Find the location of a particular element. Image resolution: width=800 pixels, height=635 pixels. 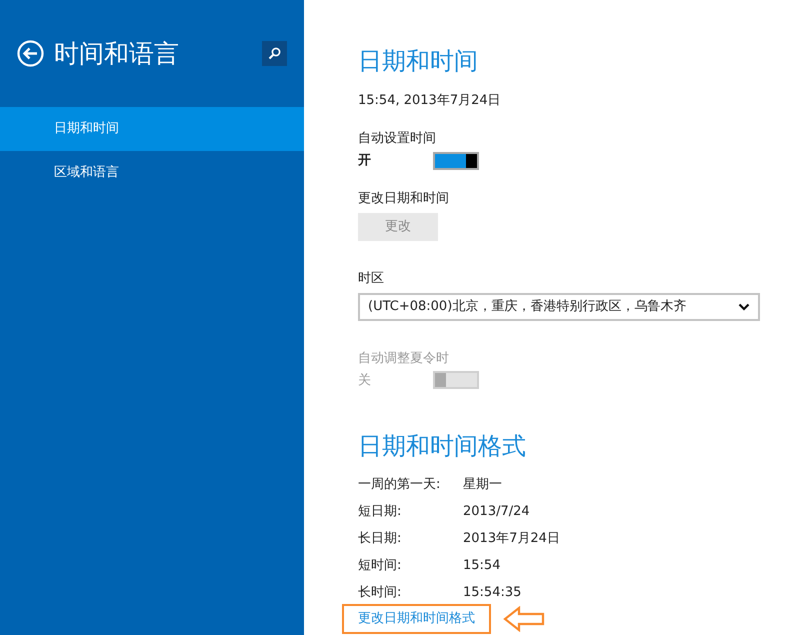

toggle-state-text: 关 is located at coordinates (365, 381).